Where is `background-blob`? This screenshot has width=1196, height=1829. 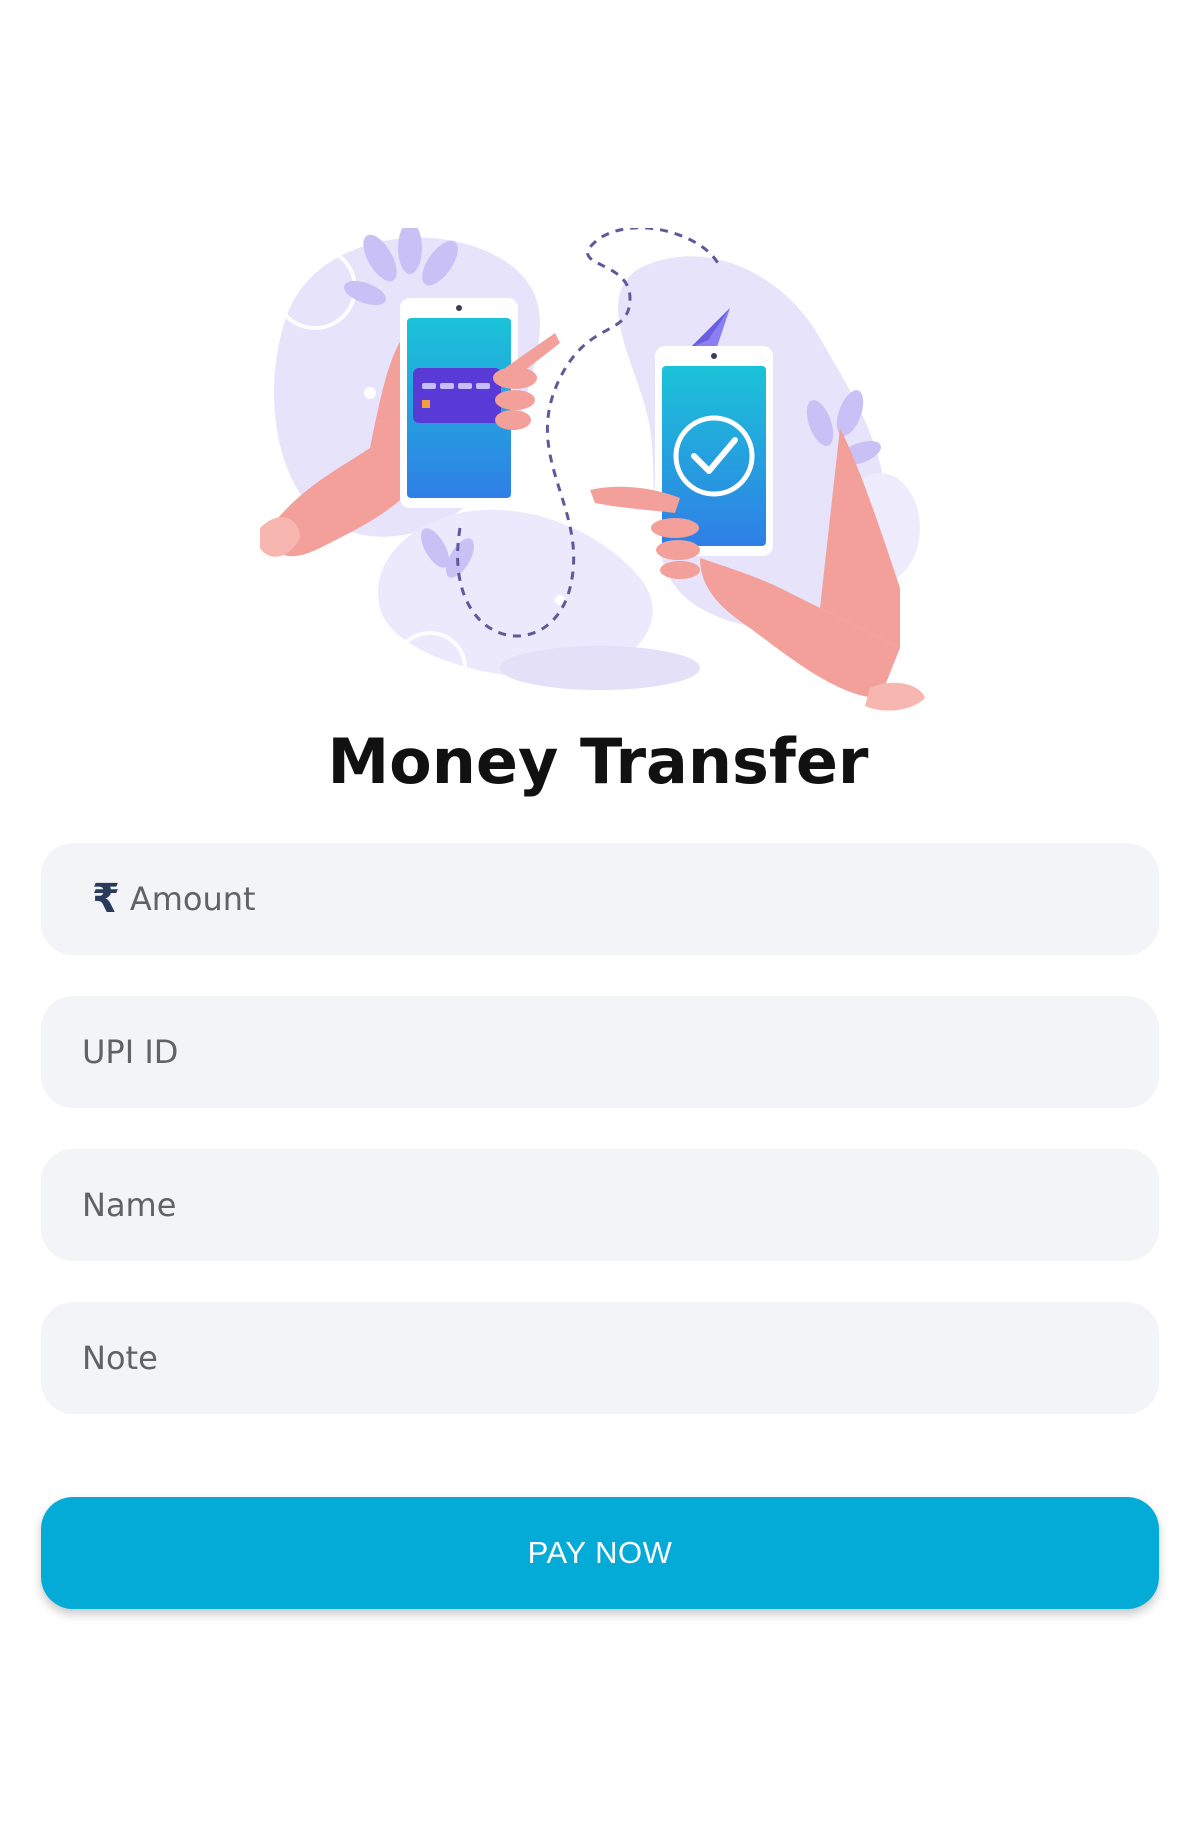
background-blob is located at coordinates (600, 668).